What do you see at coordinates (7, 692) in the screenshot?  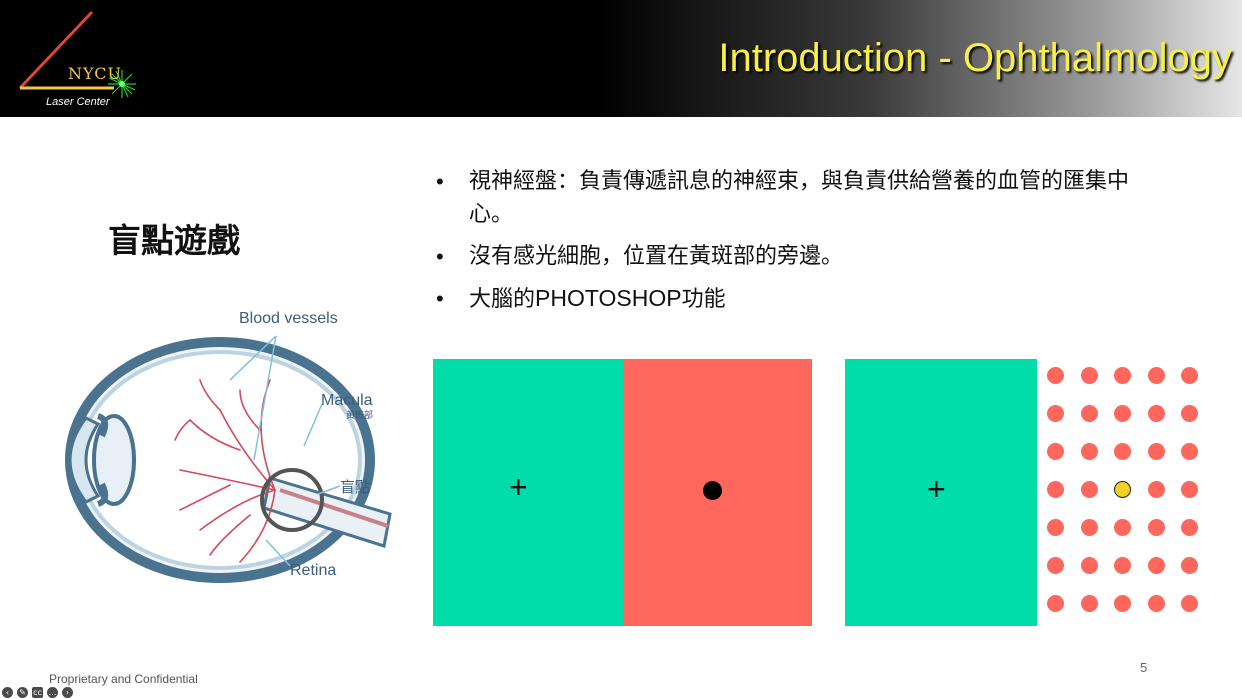 I see `previous-icon: ‹` at bounding box center [7, 692].